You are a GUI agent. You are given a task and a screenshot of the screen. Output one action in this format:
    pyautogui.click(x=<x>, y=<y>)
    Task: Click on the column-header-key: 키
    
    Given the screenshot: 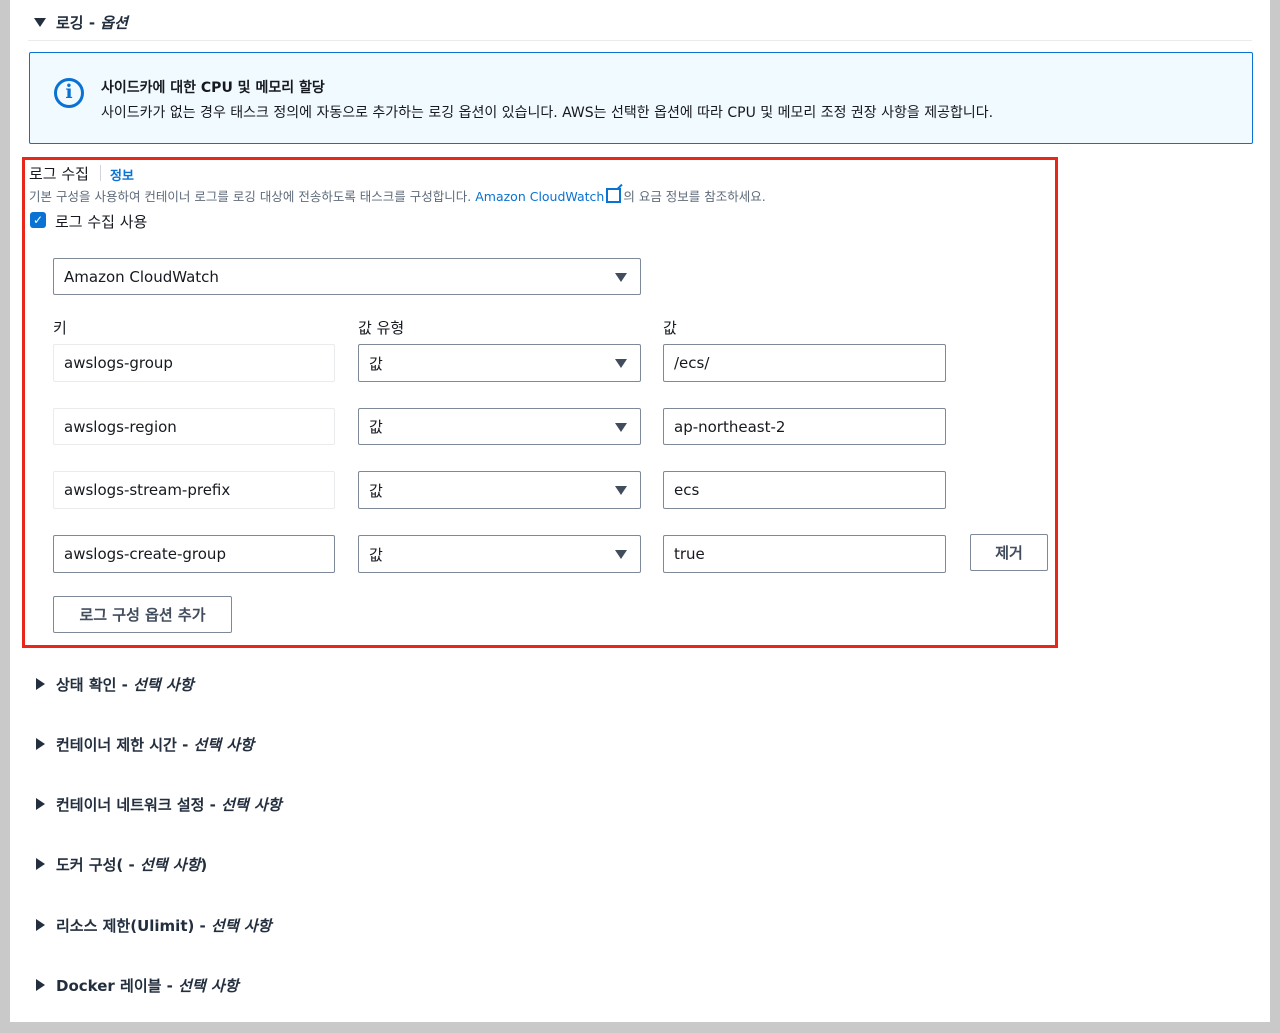 What is the action you would take?
    pyautogui.click(x=60, y=328)
    